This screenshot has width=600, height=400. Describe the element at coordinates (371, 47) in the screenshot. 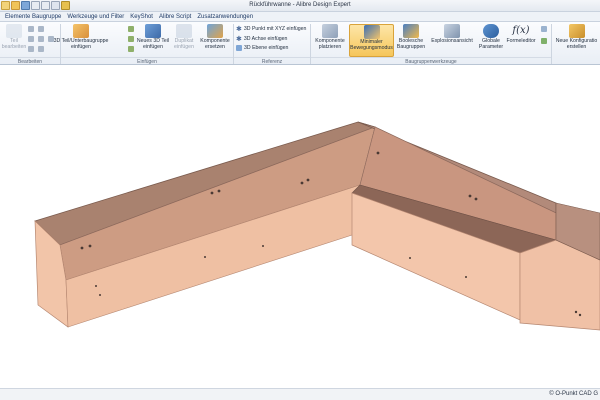

I see `motion-mode-sublabel: Bewegungsmodus` at that location.